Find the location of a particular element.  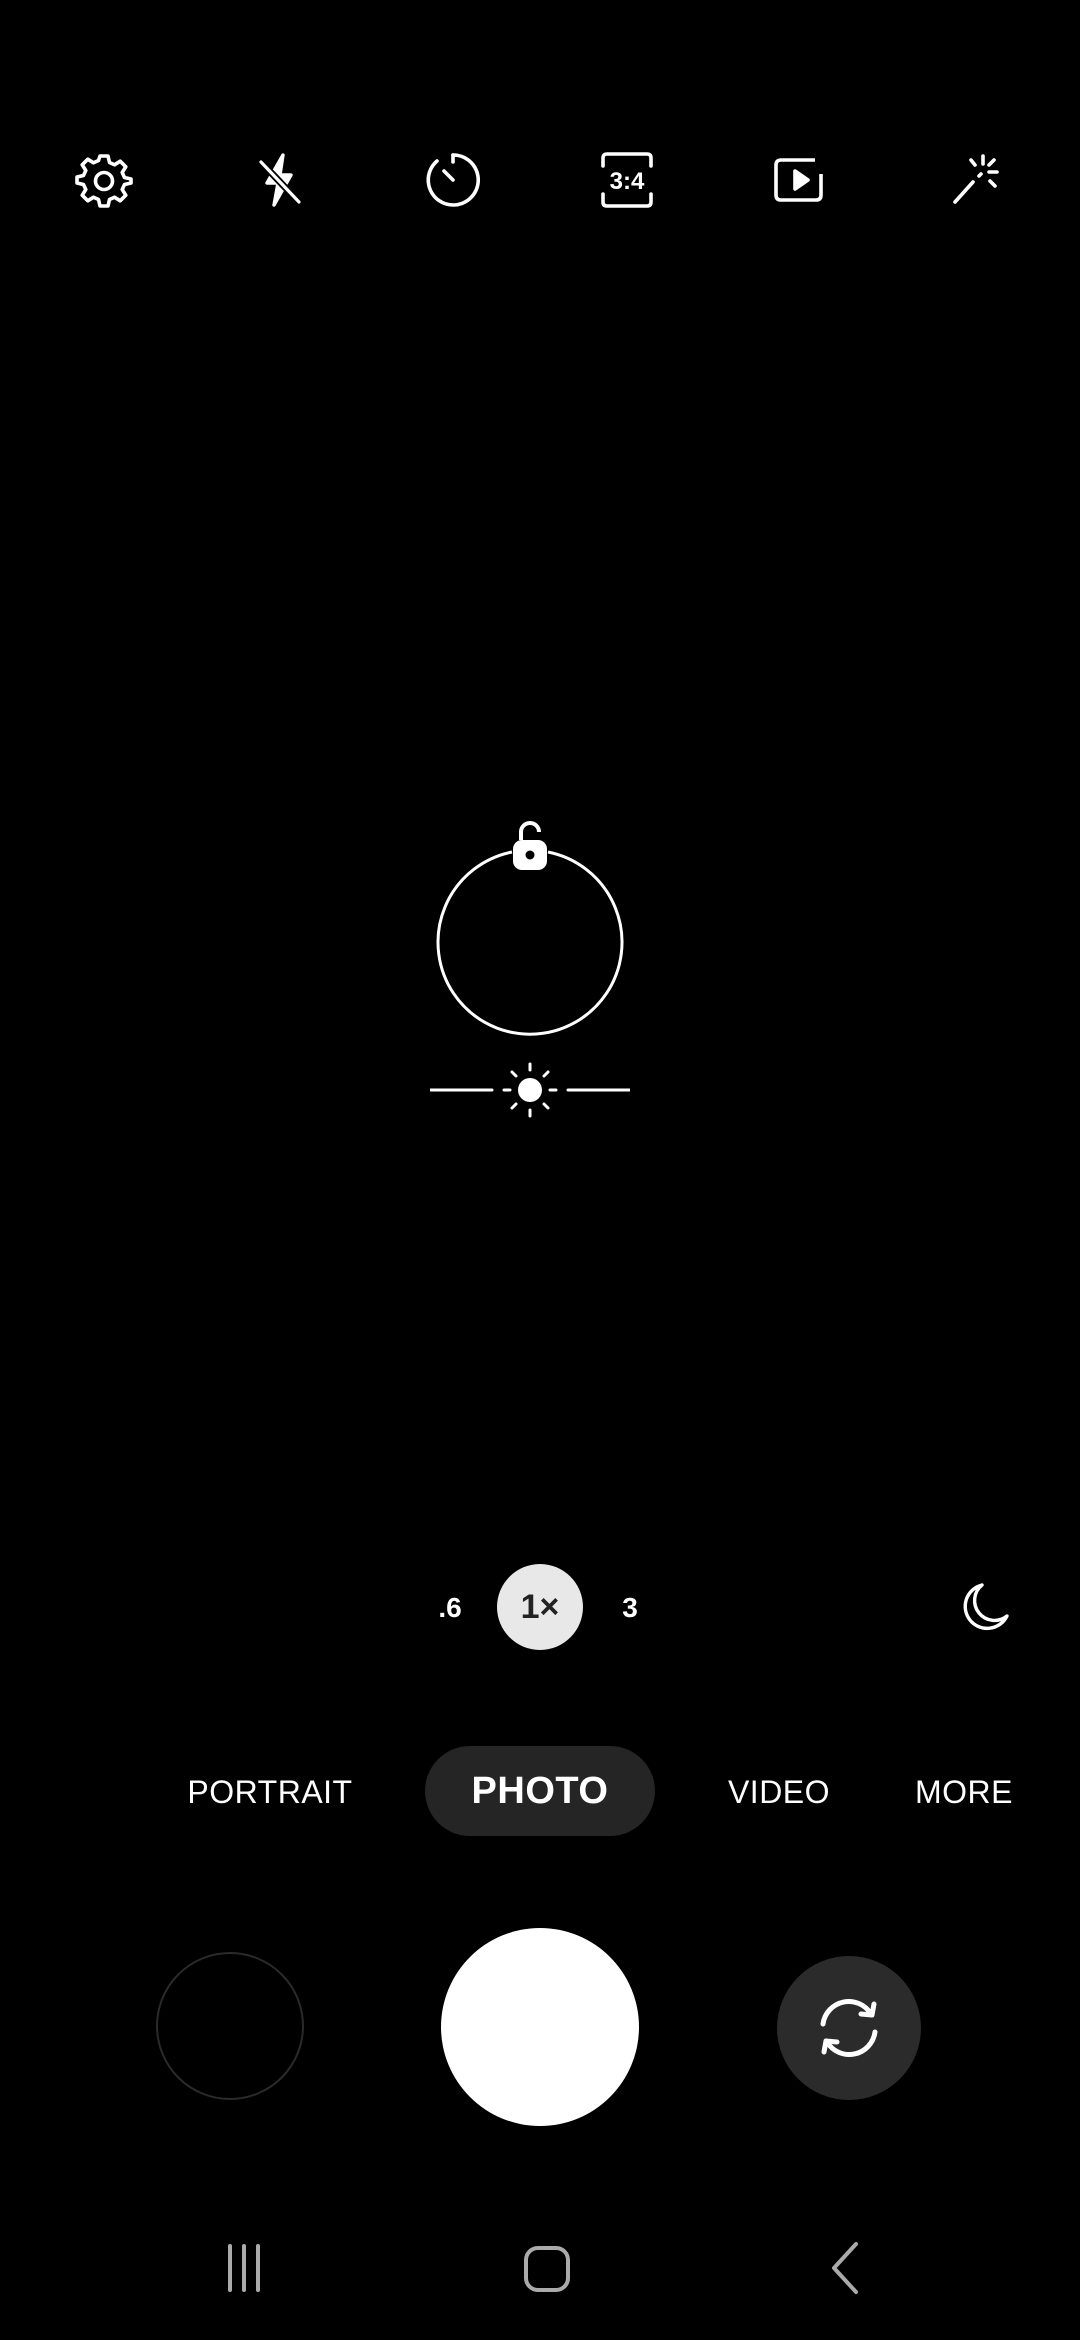

brightness-sun-icon is located at coordinates (530, 1090).